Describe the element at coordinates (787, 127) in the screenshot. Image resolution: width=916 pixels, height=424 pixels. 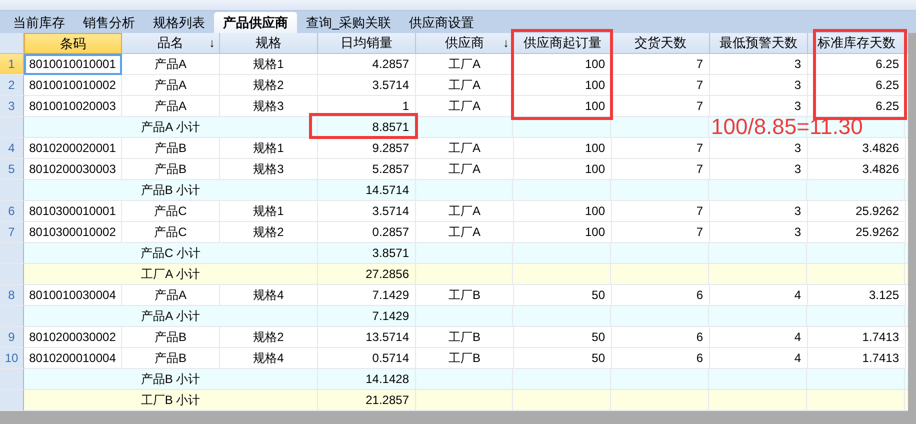
I see `annotation-text: 100/8.85=11.30` at that location.